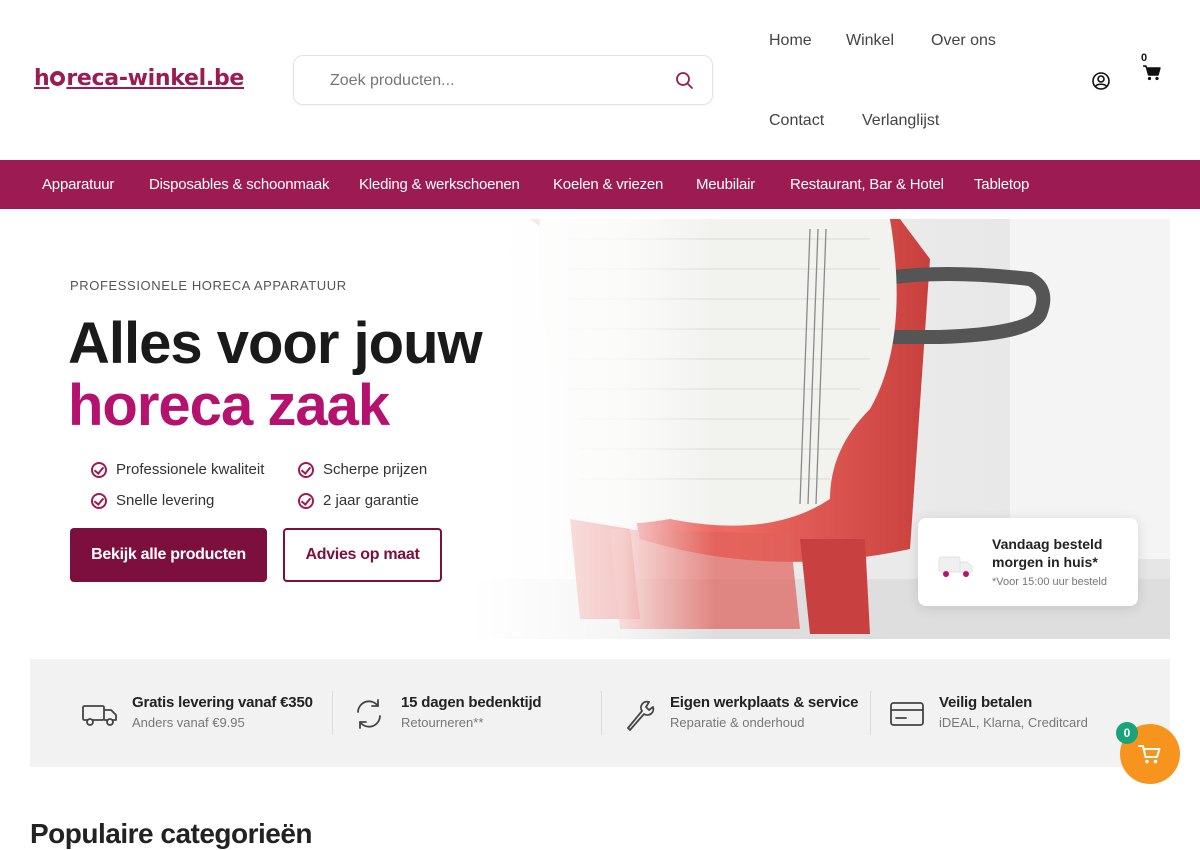 Image resolution: width=1200 pixels, height=850 pixels. I want to click on shopping-cart-icon, so click(1149, 754).